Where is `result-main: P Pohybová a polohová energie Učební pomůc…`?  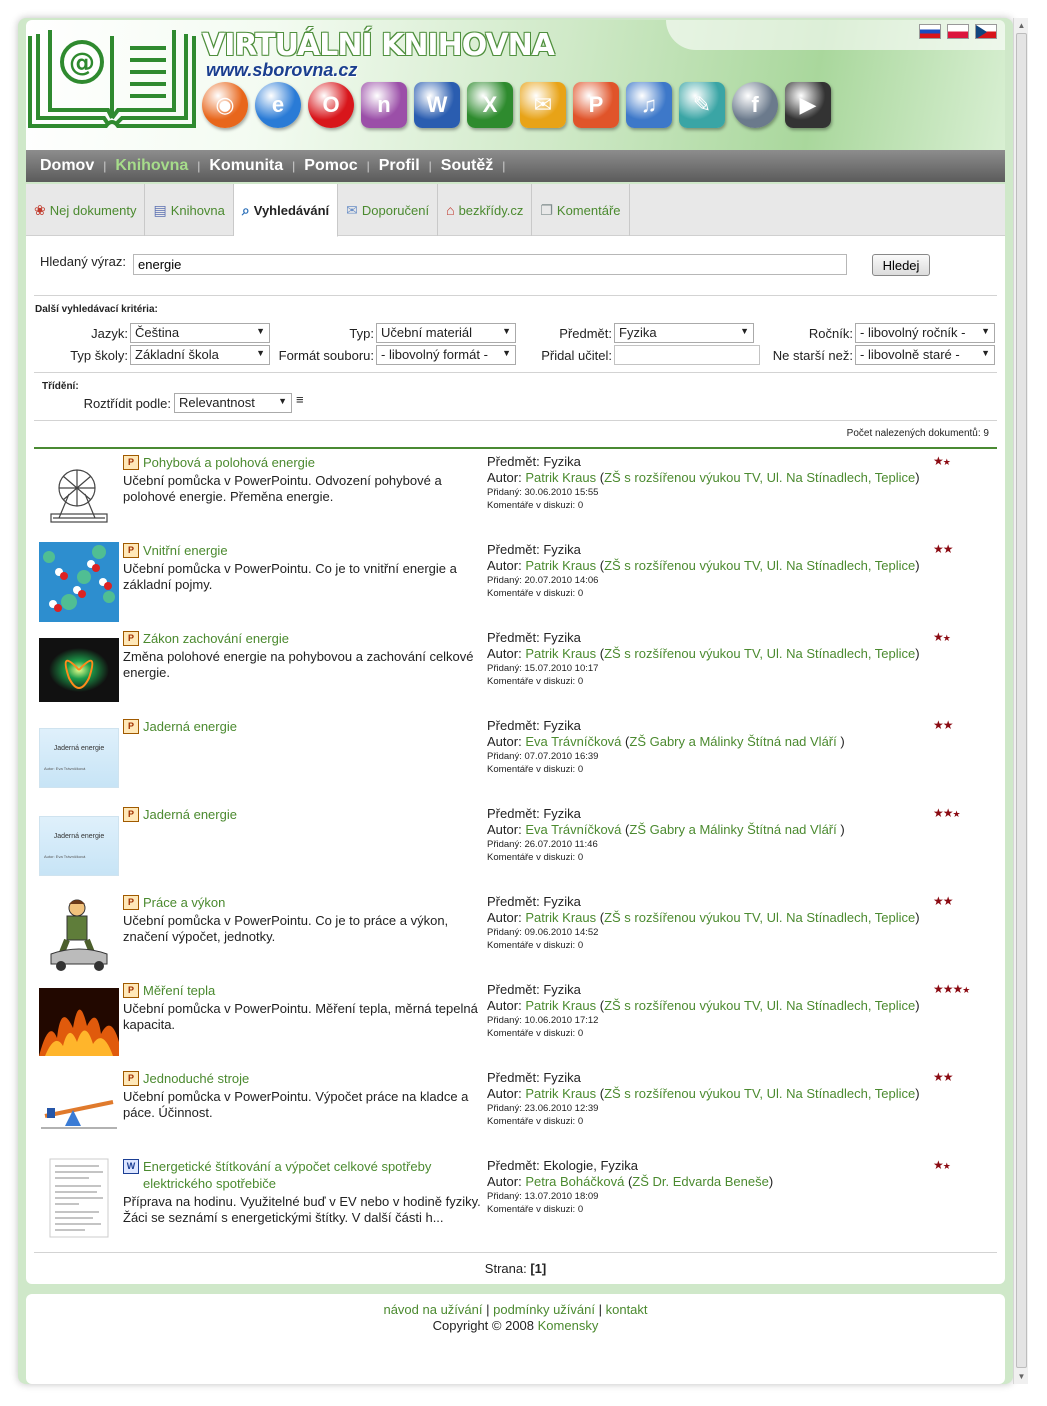
result-main: P Pohybová a polohová energie Učební pomůc… is located at coordinates (303, 479).